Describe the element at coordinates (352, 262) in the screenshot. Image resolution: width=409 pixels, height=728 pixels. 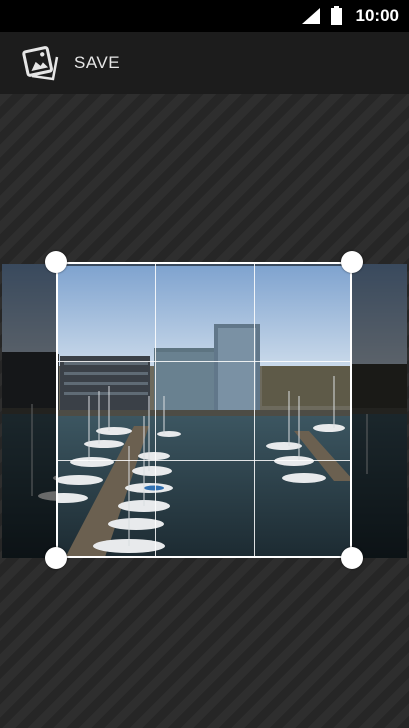
I see `crop-handle-top-right` at that location.